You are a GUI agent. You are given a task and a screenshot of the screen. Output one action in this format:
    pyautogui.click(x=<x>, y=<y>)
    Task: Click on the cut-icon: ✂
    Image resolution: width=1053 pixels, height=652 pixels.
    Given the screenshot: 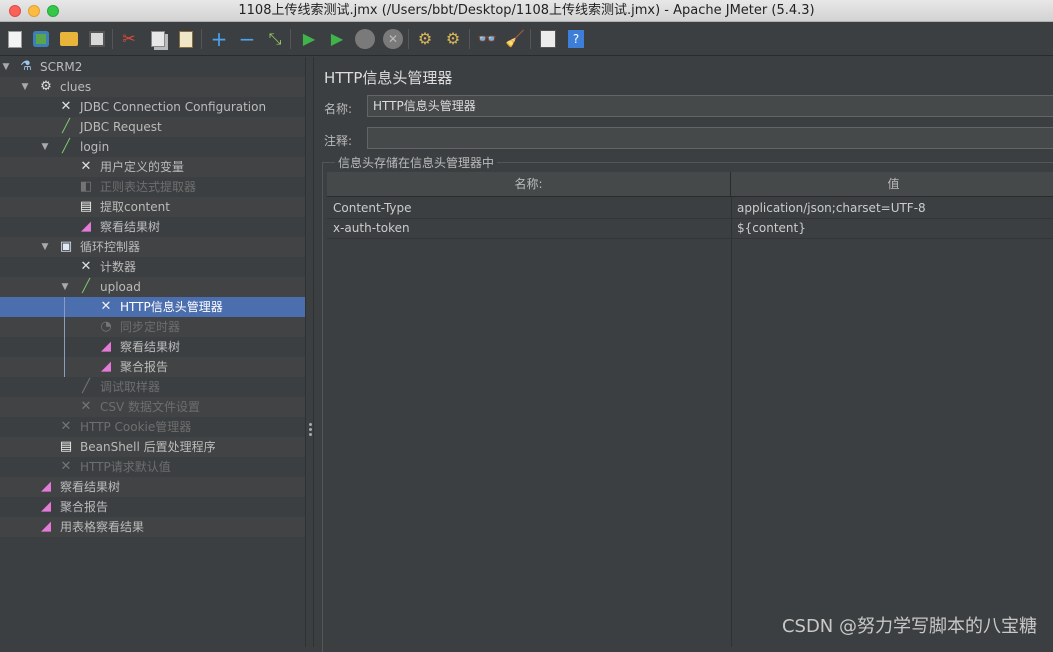 What is the action you would take?
    pyautogui.click(x=129, y=39)
    